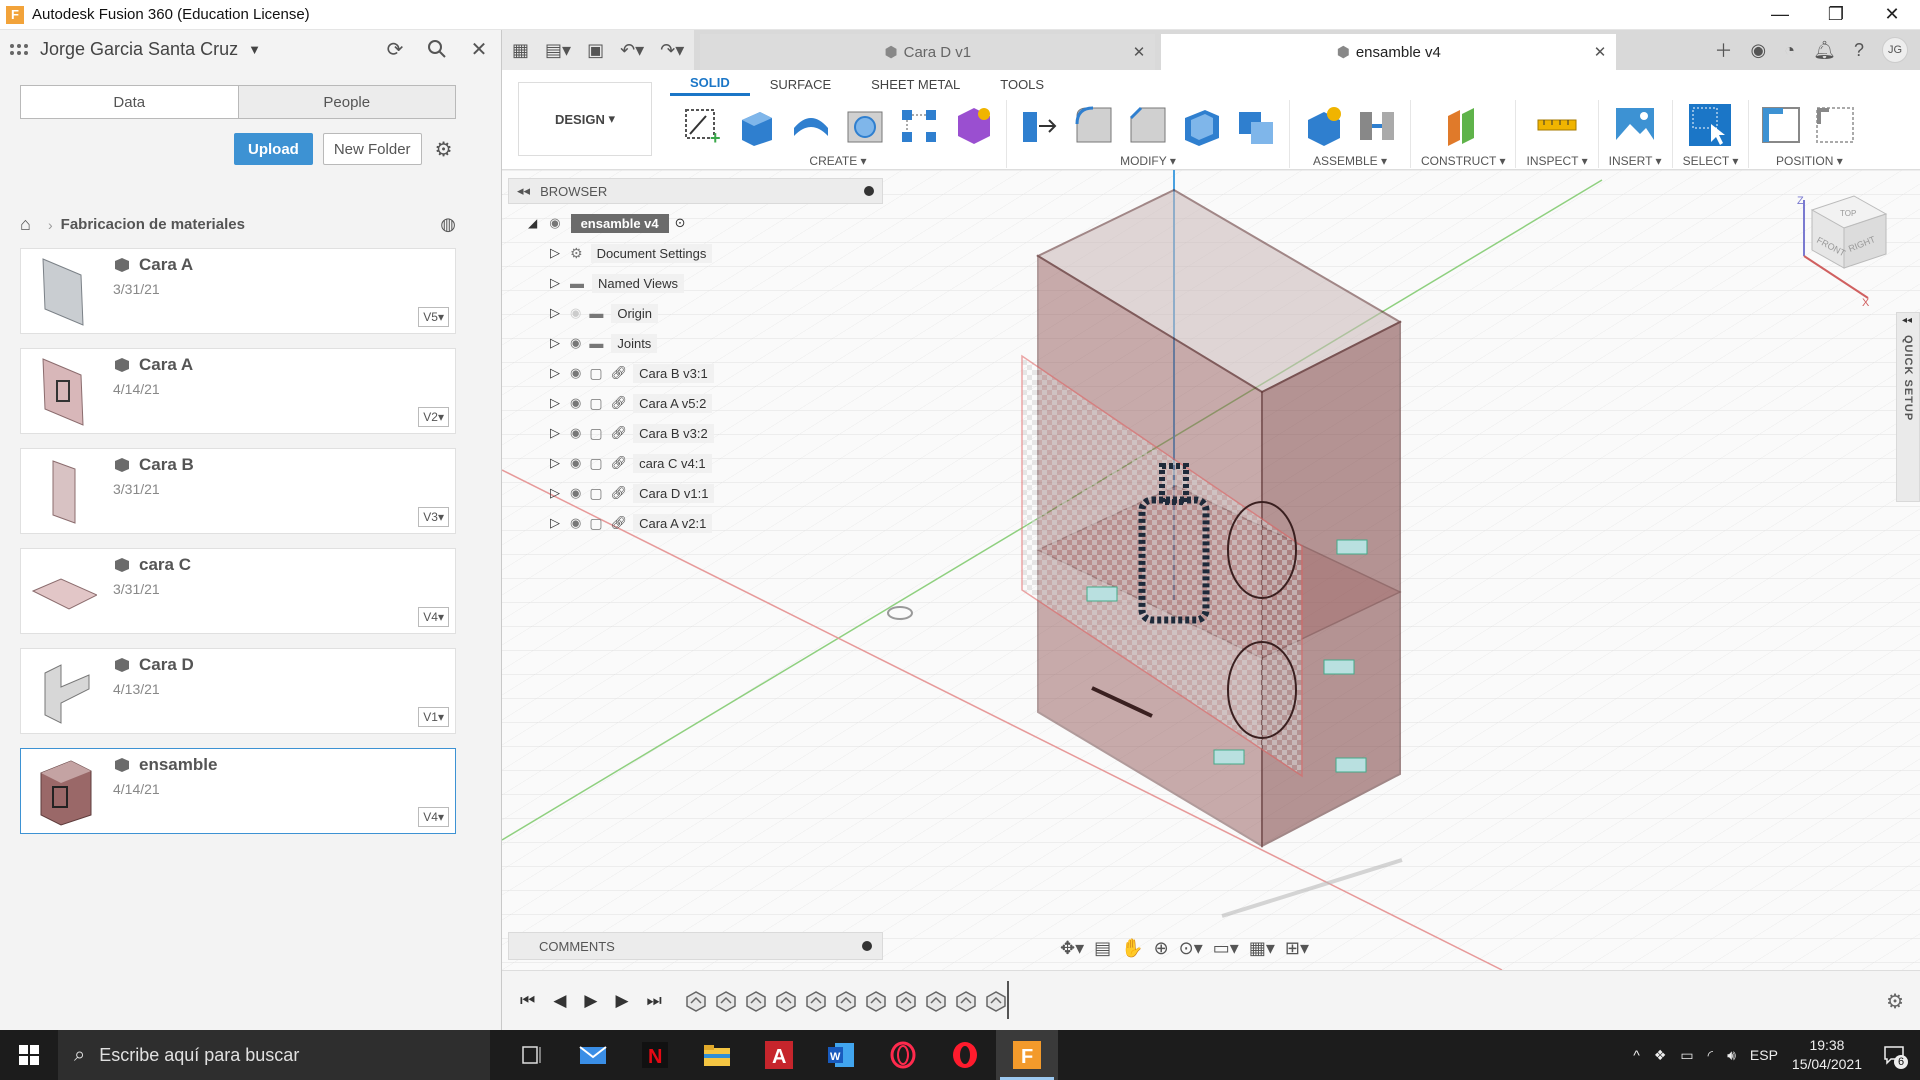 This screenshot has height=1080, width=1920. I want to click on user-name: Jorge Garcia Santa Cruz, so click(139, 49).